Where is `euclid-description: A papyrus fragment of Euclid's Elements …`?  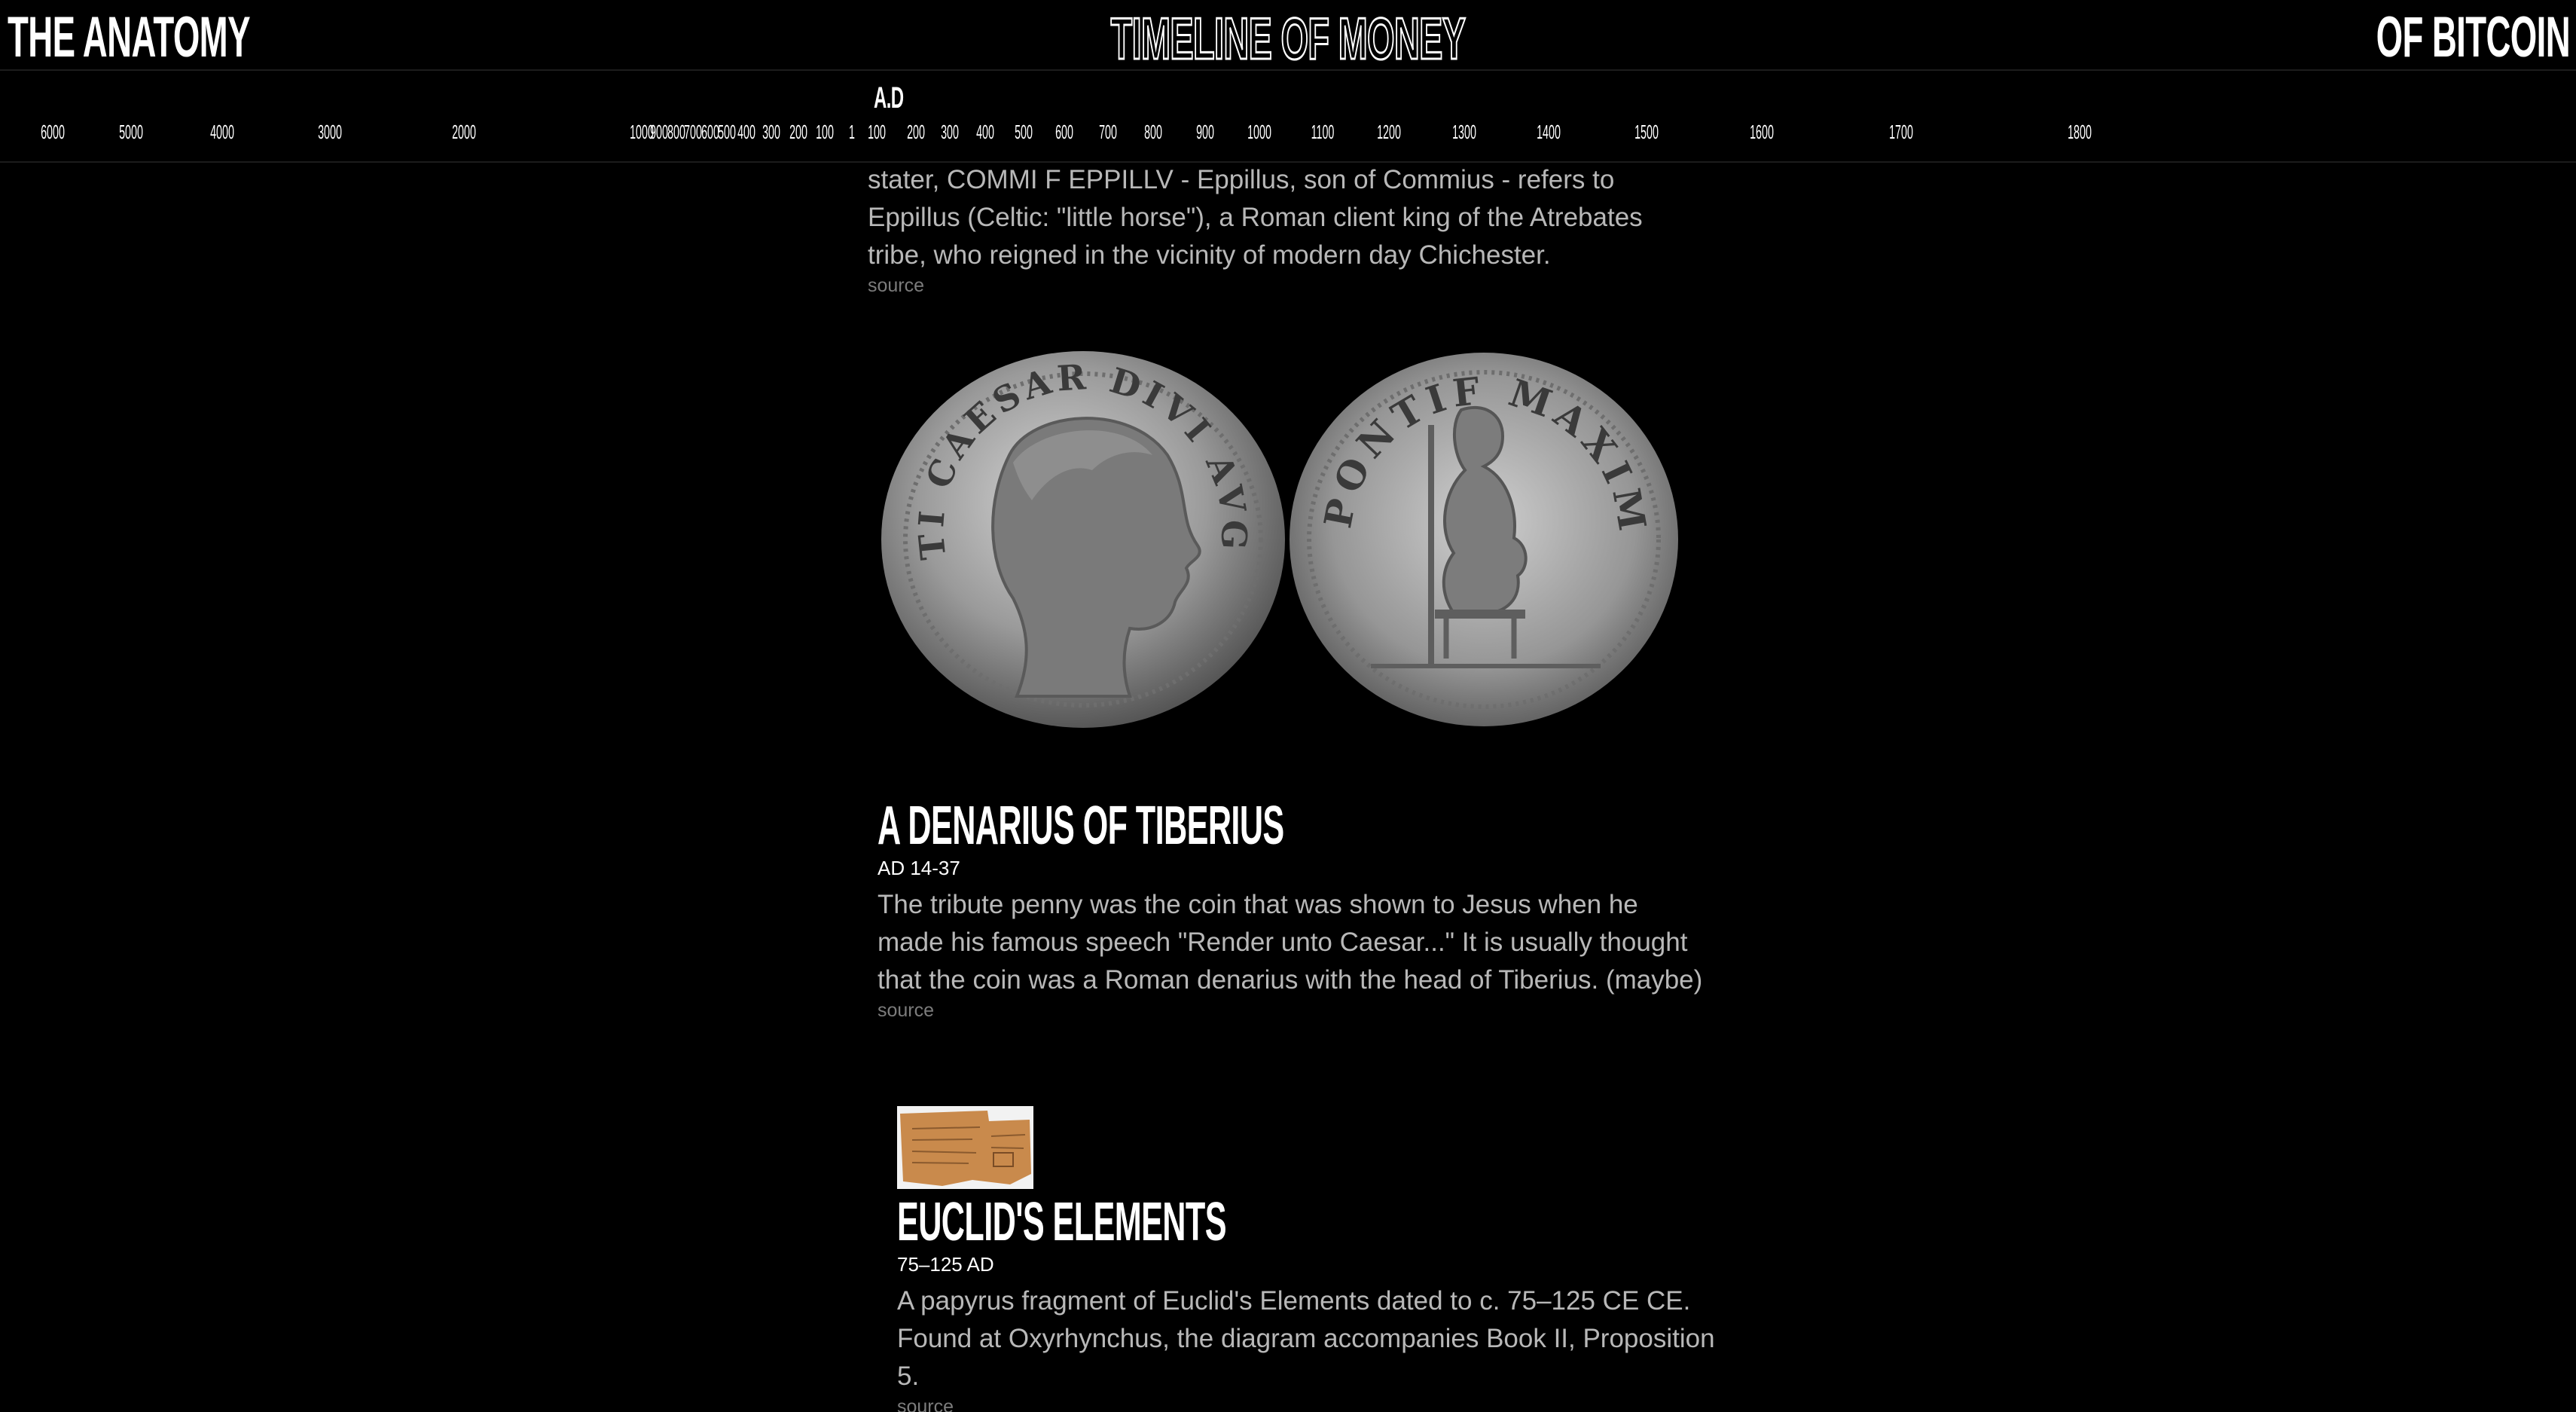
euclid-description: A papyrus fragment of Euclid's Elements … is located at coordinates (1306, 1338).